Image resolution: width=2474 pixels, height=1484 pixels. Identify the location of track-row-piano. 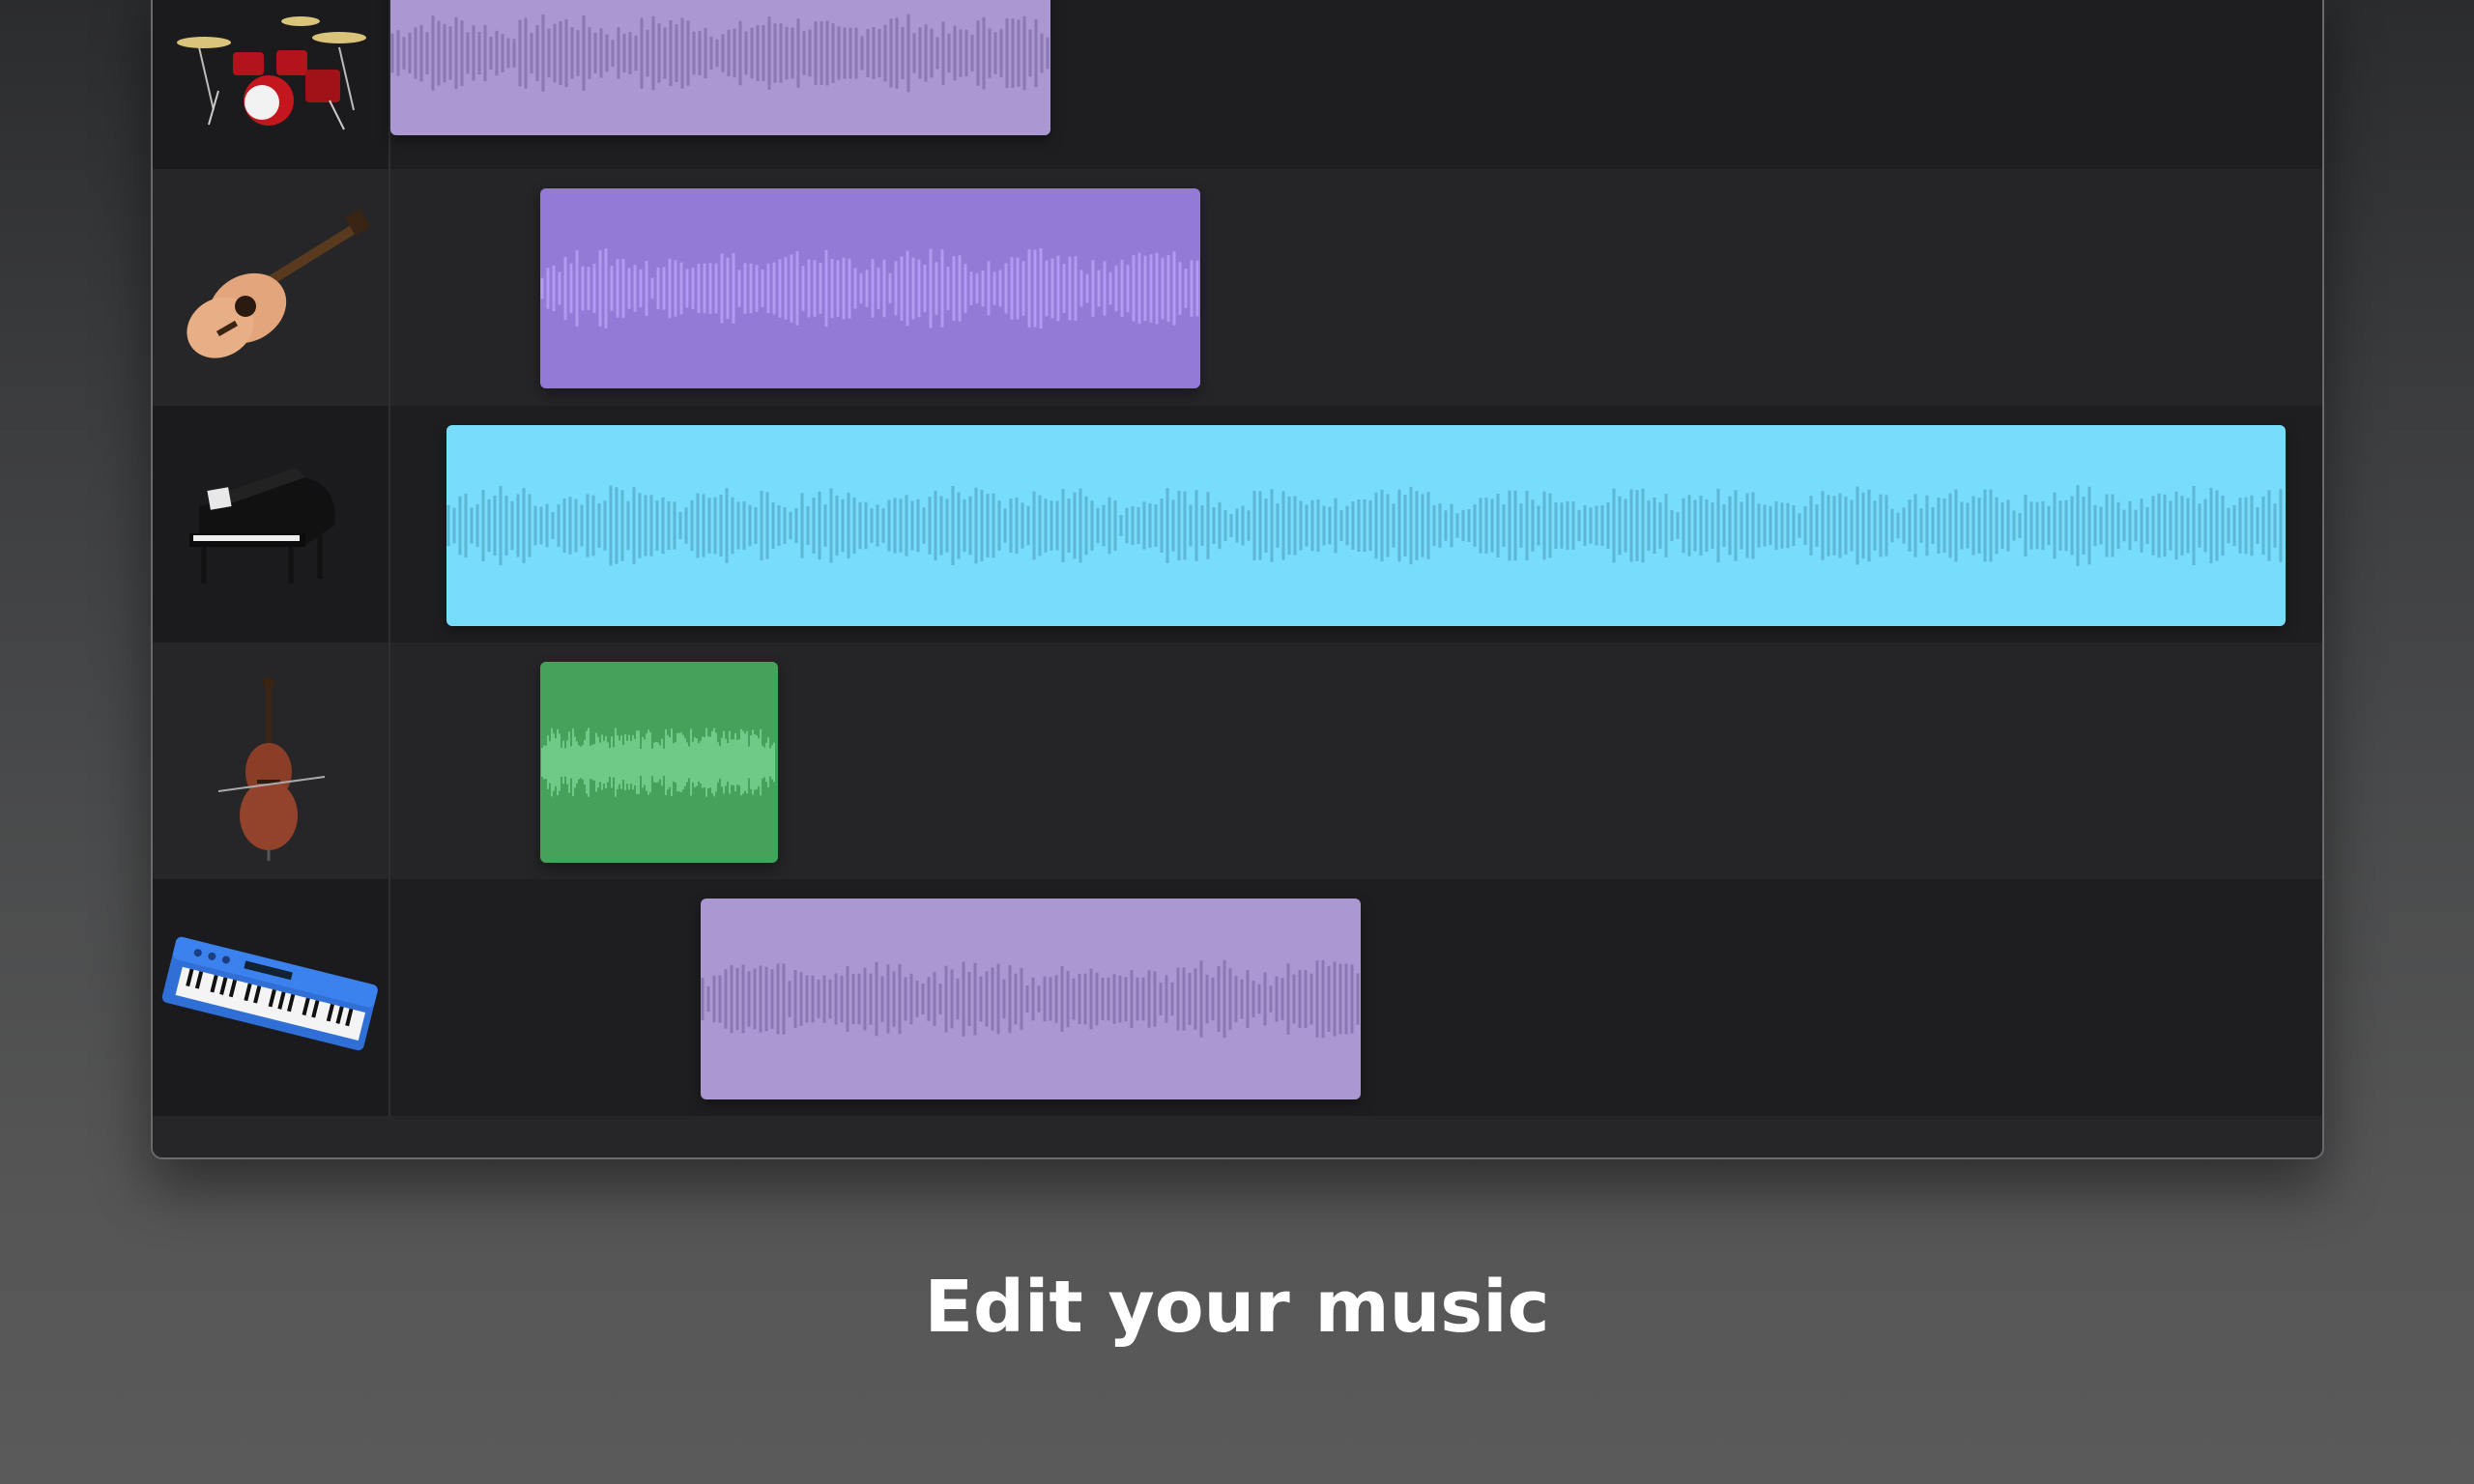
(1237, 524).